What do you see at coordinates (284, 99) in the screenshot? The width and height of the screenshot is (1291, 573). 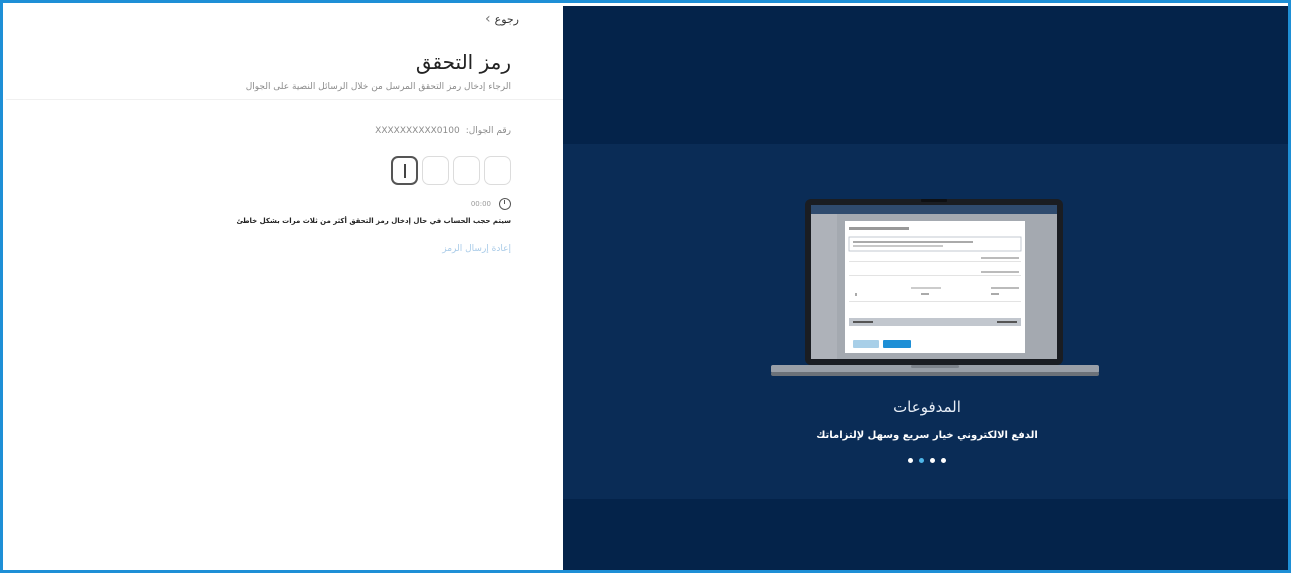 I see `header-divider` at bounding box center [284, 99].